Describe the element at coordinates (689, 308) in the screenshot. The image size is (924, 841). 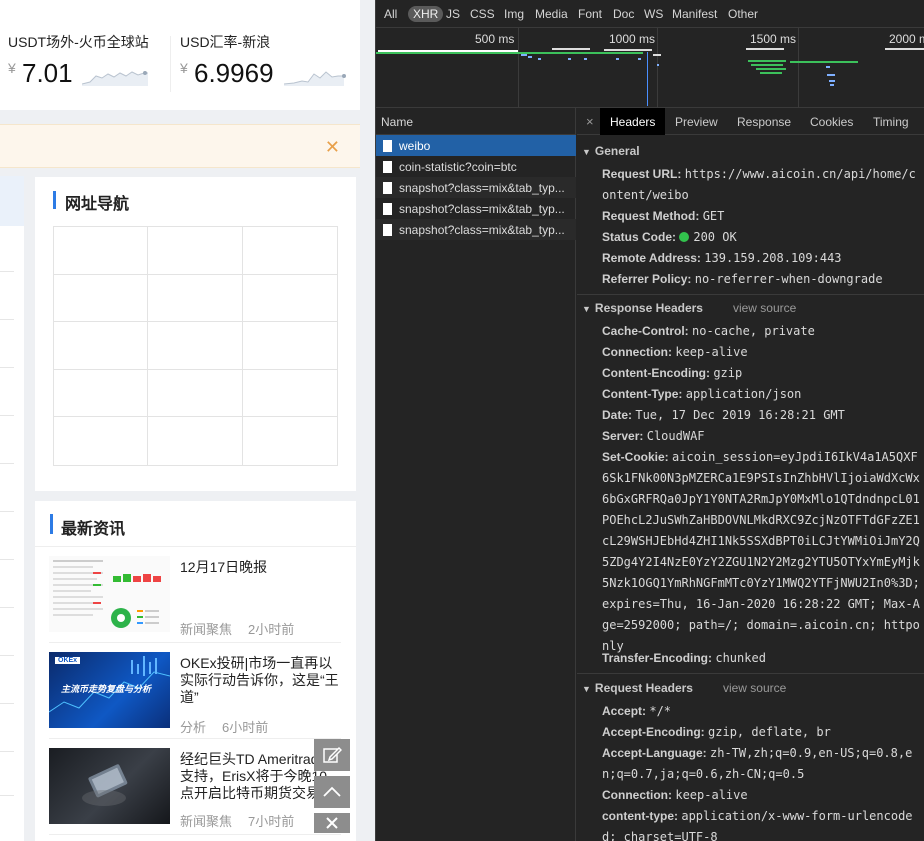
I see `section-response-headers: ▼ Response Headers view source` at that location.